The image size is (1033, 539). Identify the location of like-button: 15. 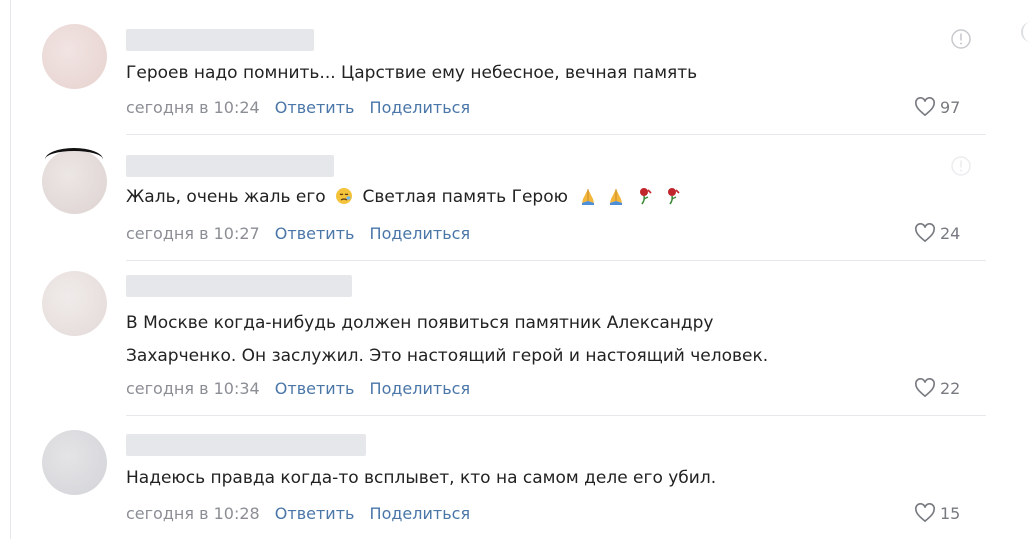
(937, 513).